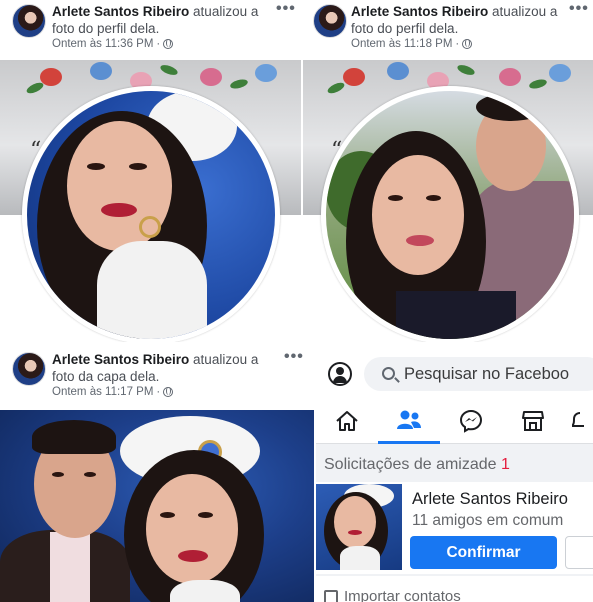 Image resolution: width=593 pixels, height=602 pixels. I want to click on post-meta: Ontem às 11:18 PM ·, so click(412, 44).